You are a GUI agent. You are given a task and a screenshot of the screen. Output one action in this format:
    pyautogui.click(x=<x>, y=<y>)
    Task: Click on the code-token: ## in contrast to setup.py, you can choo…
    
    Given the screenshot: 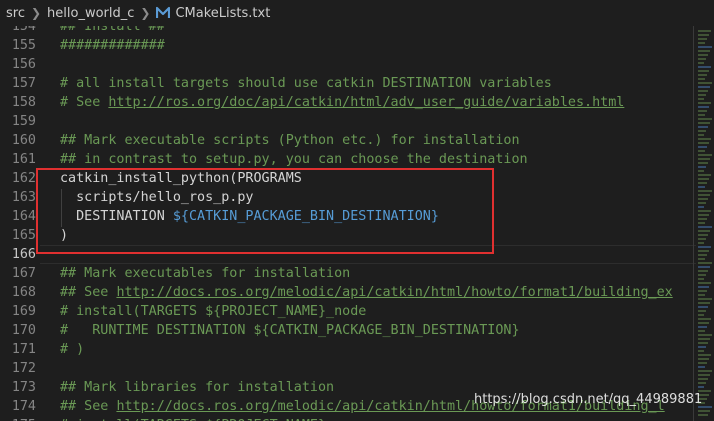 What is the action you would take?
    pyautogui.click(x=294, y=159)
    